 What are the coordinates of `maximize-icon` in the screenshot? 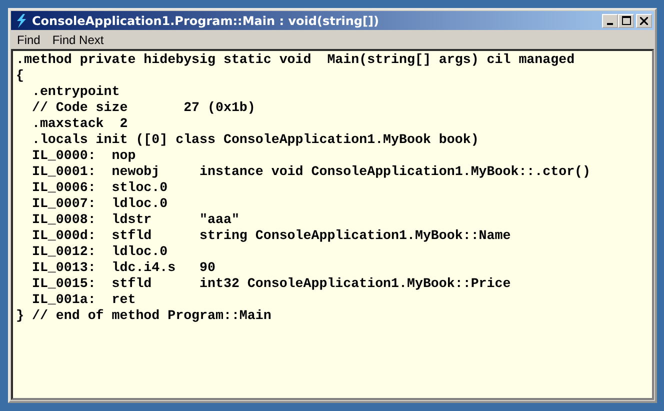 It's located at (626, 20).